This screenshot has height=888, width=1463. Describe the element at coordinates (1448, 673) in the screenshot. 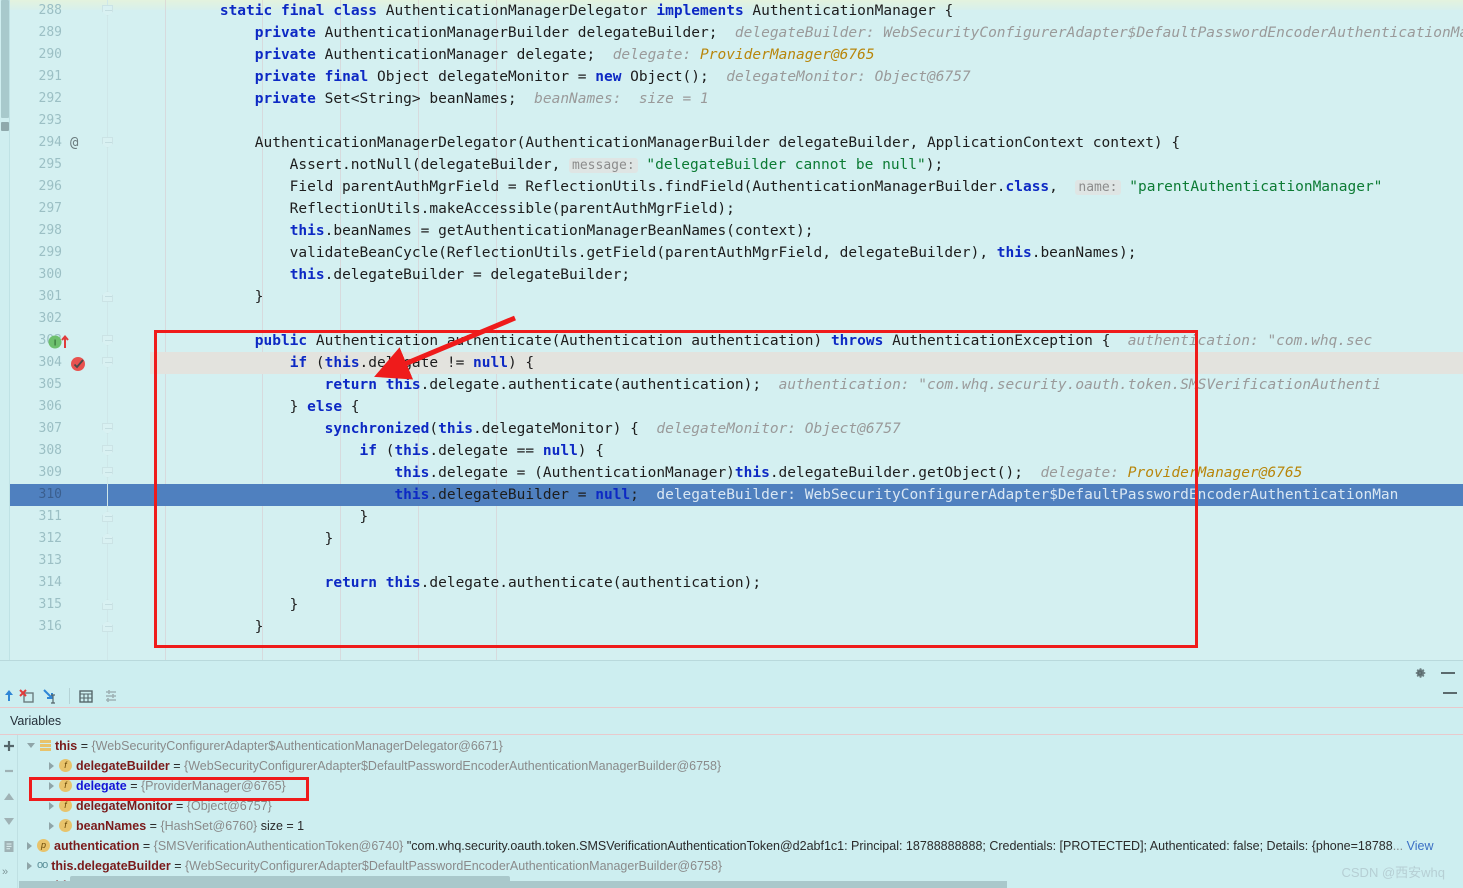

I see `minimize-panel-icon` at that location.